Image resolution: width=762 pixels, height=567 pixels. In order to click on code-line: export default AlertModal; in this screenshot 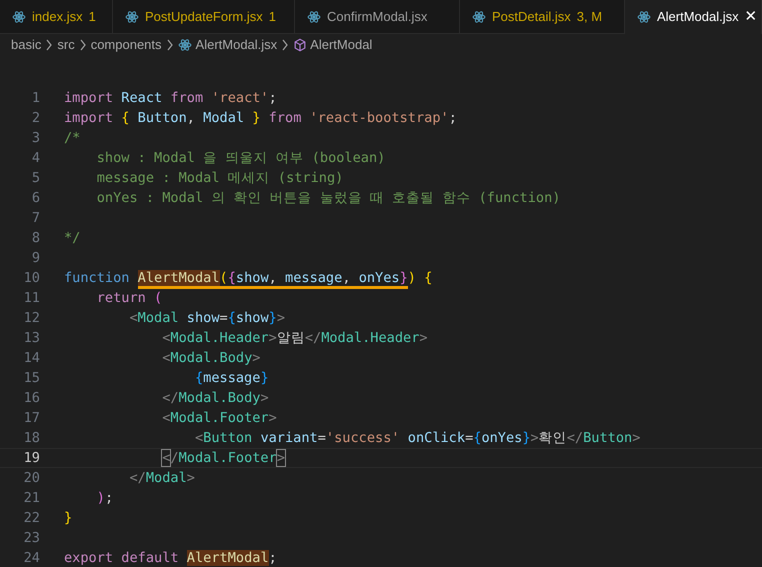, I will do `click(170, 557)`.